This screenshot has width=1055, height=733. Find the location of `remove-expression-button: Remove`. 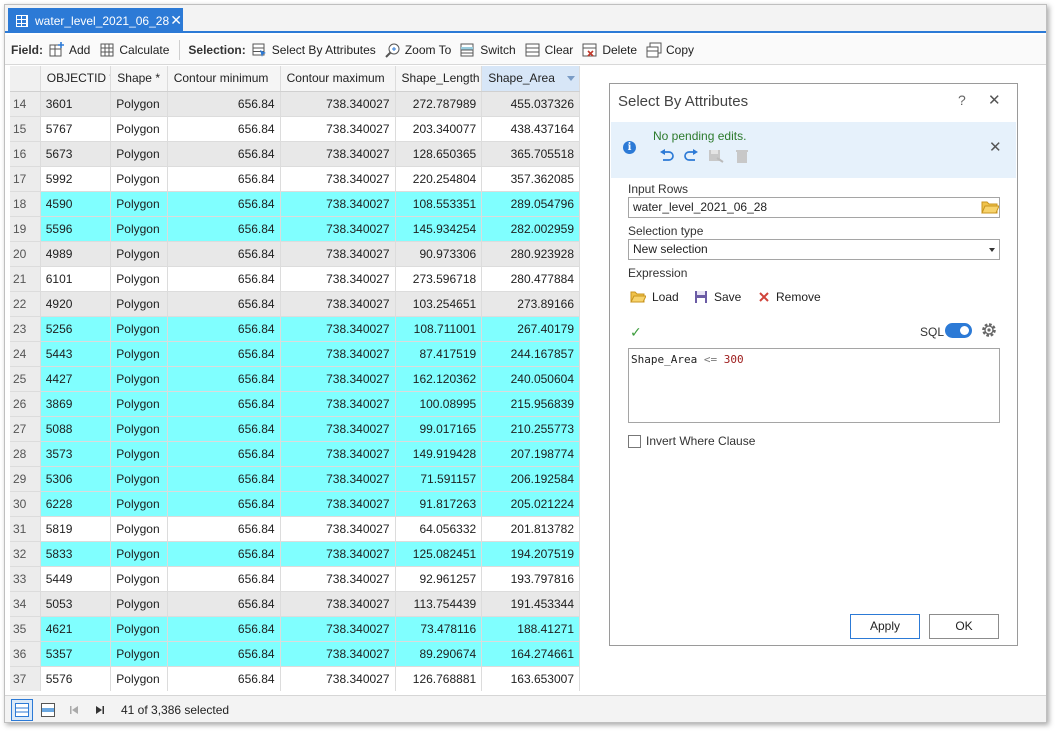

remove-expression-button: Remove is located at coordinates (789, 297).